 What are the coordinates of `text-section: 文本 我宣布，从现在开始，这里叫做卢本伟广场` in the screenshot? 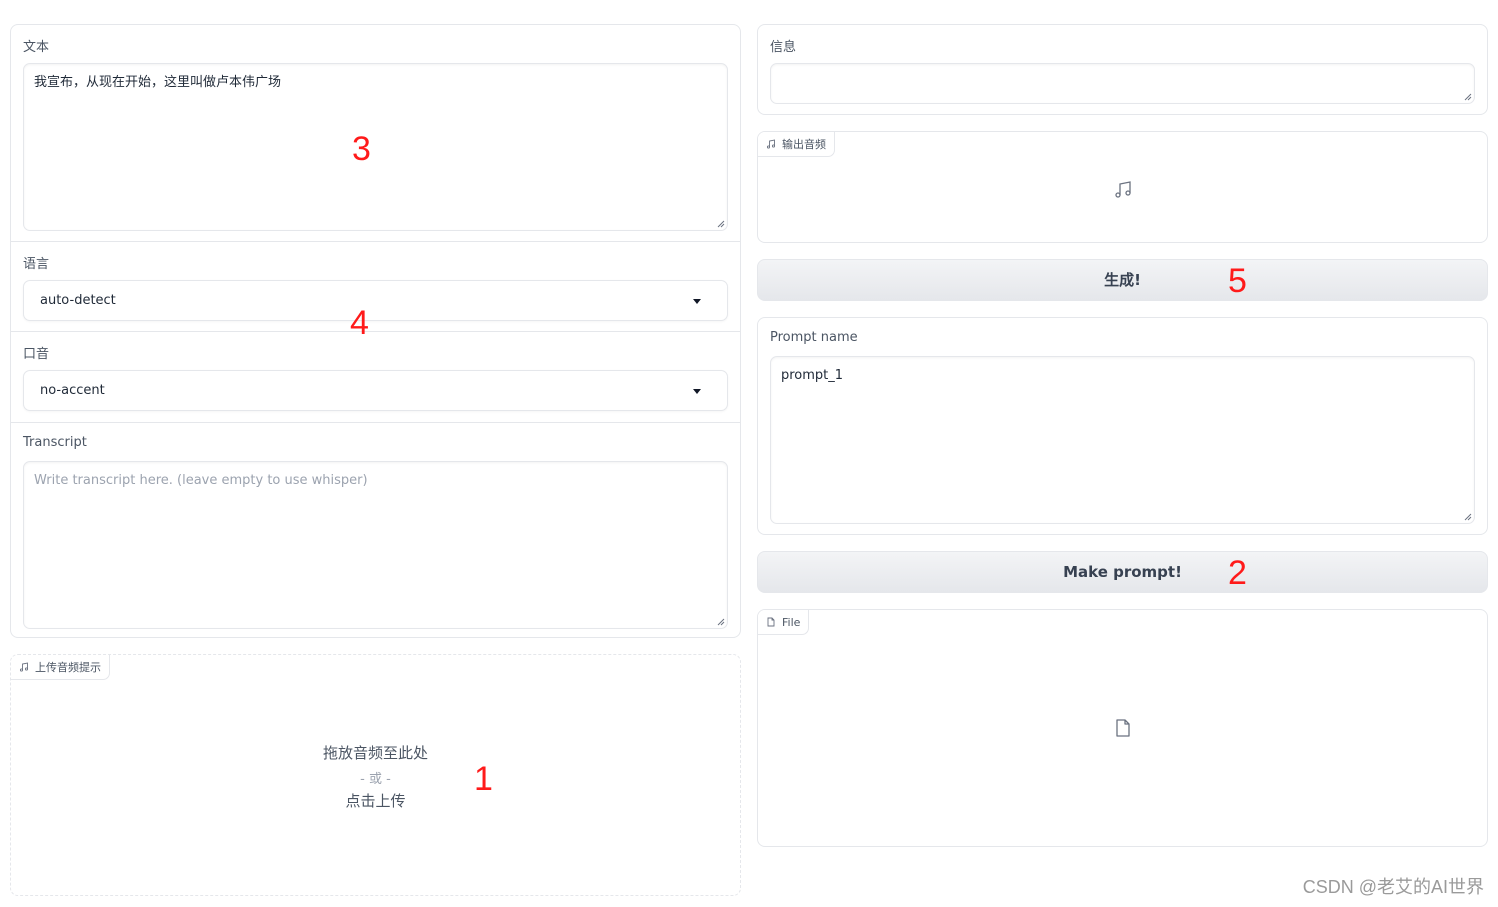 It's located at (375, 133).